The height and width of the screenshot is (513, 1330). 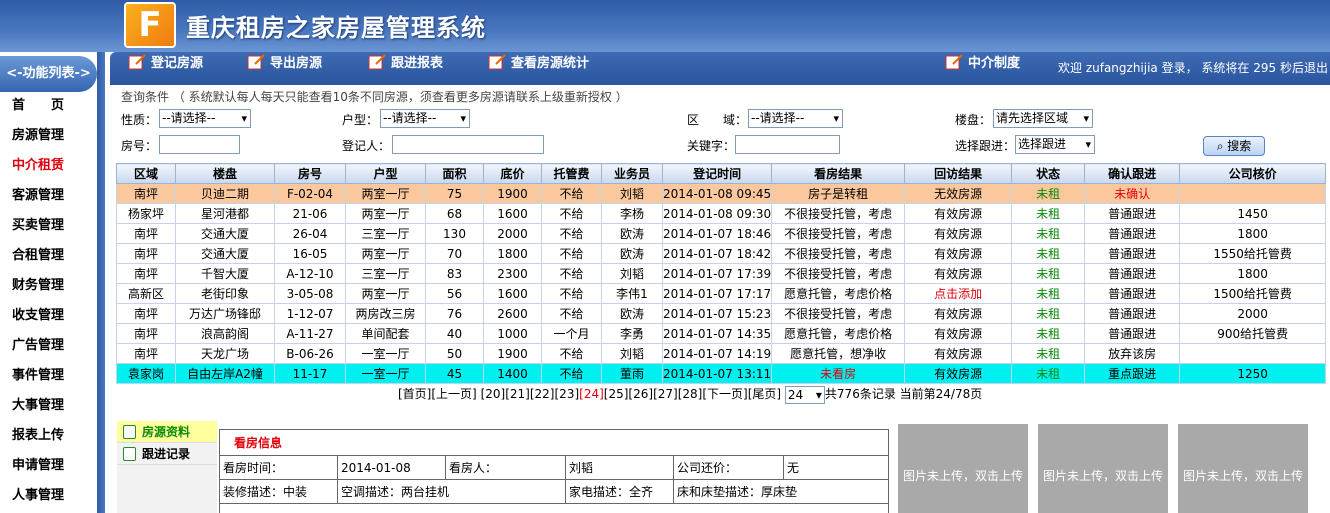 What do you see at coordinates (454, 173) in the screenshot?
I see `col-header-area: 面积` at bounding box center [454, 173].